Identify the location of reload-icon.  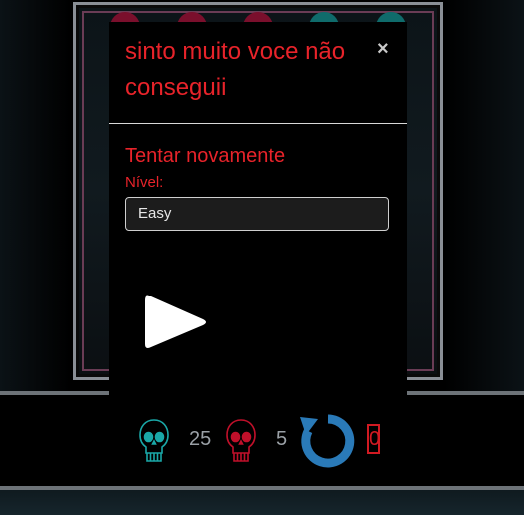
(328, 443).